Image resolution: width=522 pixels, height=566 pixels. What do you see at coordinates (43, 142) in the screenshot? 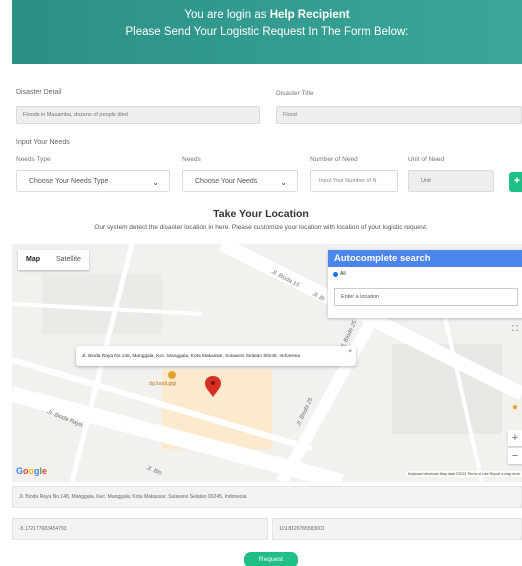
I see `input-needs-label: Input Your Needs` at bounding box center [43, 142].